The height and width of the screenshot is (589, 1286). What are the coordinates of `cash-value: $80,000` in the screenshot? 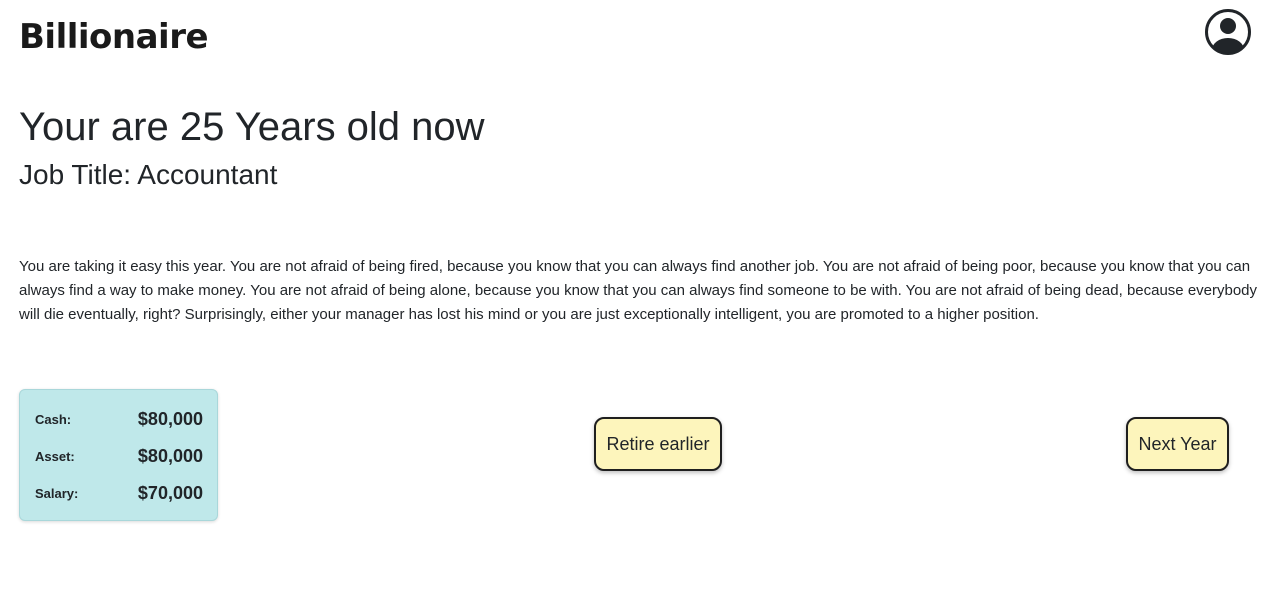 It's located at (170, 418).